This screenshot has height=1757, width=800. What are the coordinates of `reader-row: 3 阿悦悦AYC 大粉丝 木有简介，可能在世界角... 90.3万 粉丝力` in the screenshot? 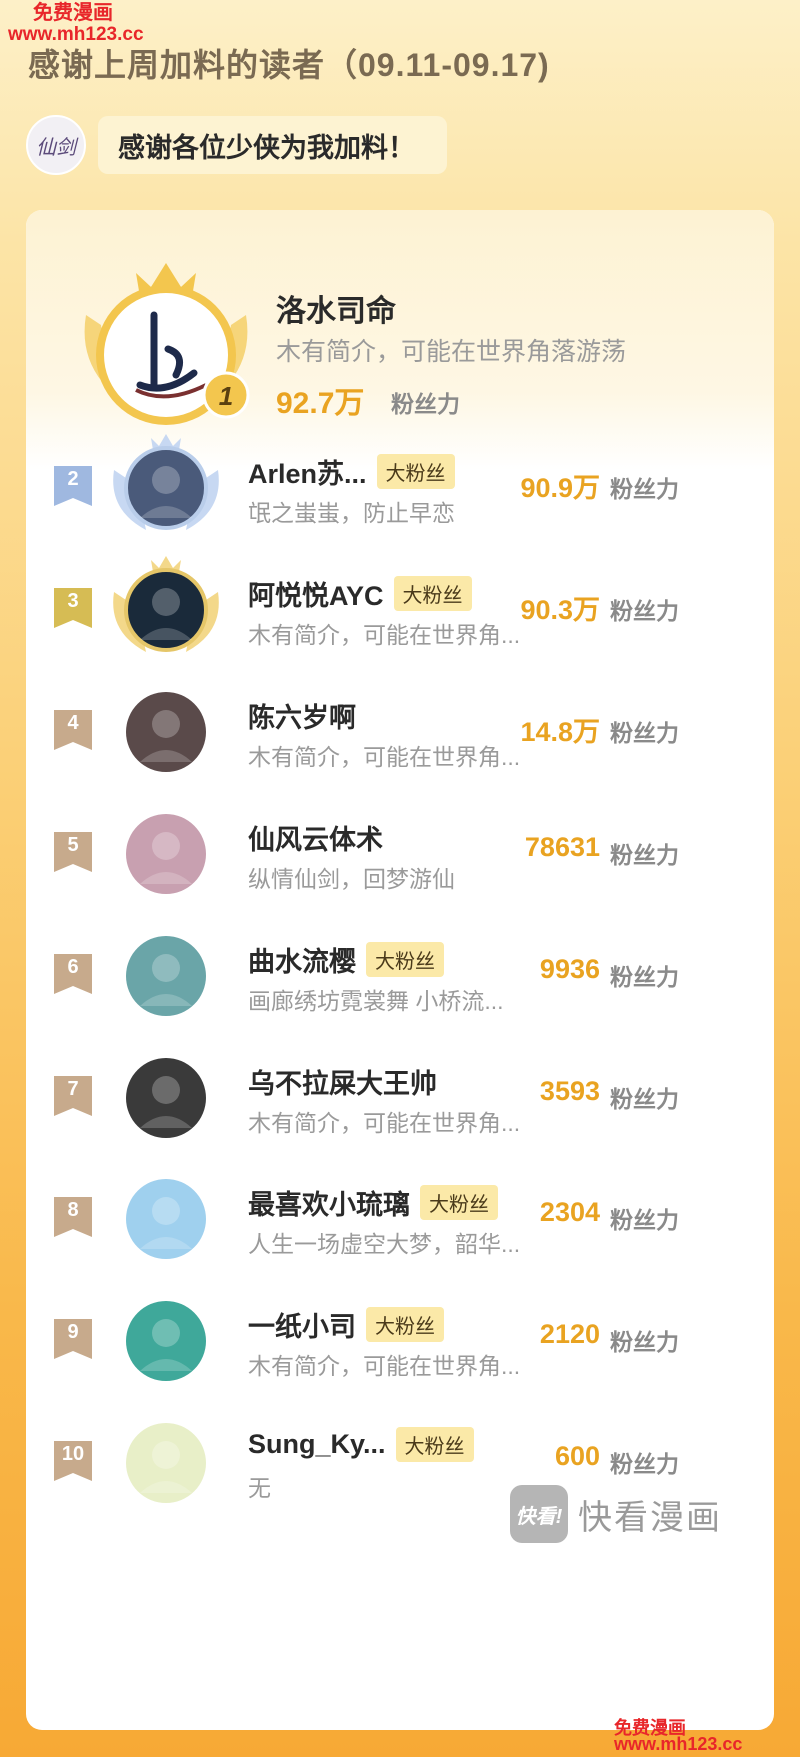 It's located at (400, 606).